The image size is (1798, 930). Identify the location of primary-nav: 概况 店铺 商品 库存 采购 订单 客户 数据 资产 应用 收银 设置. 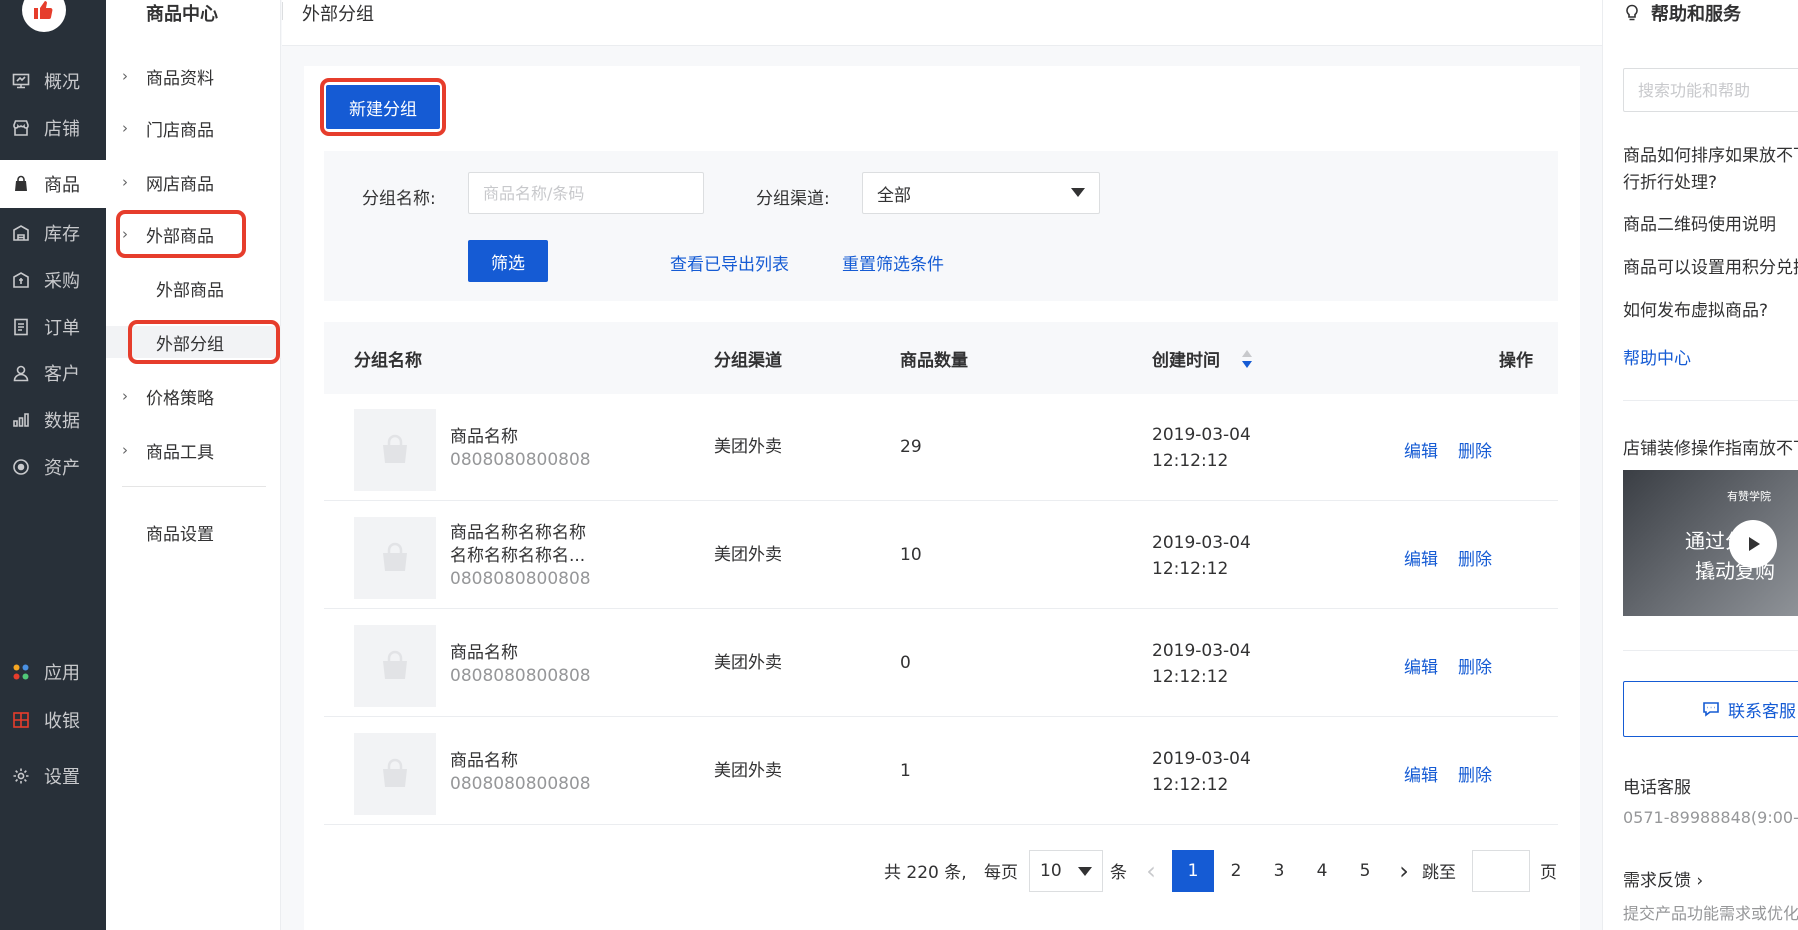
(53, 465).